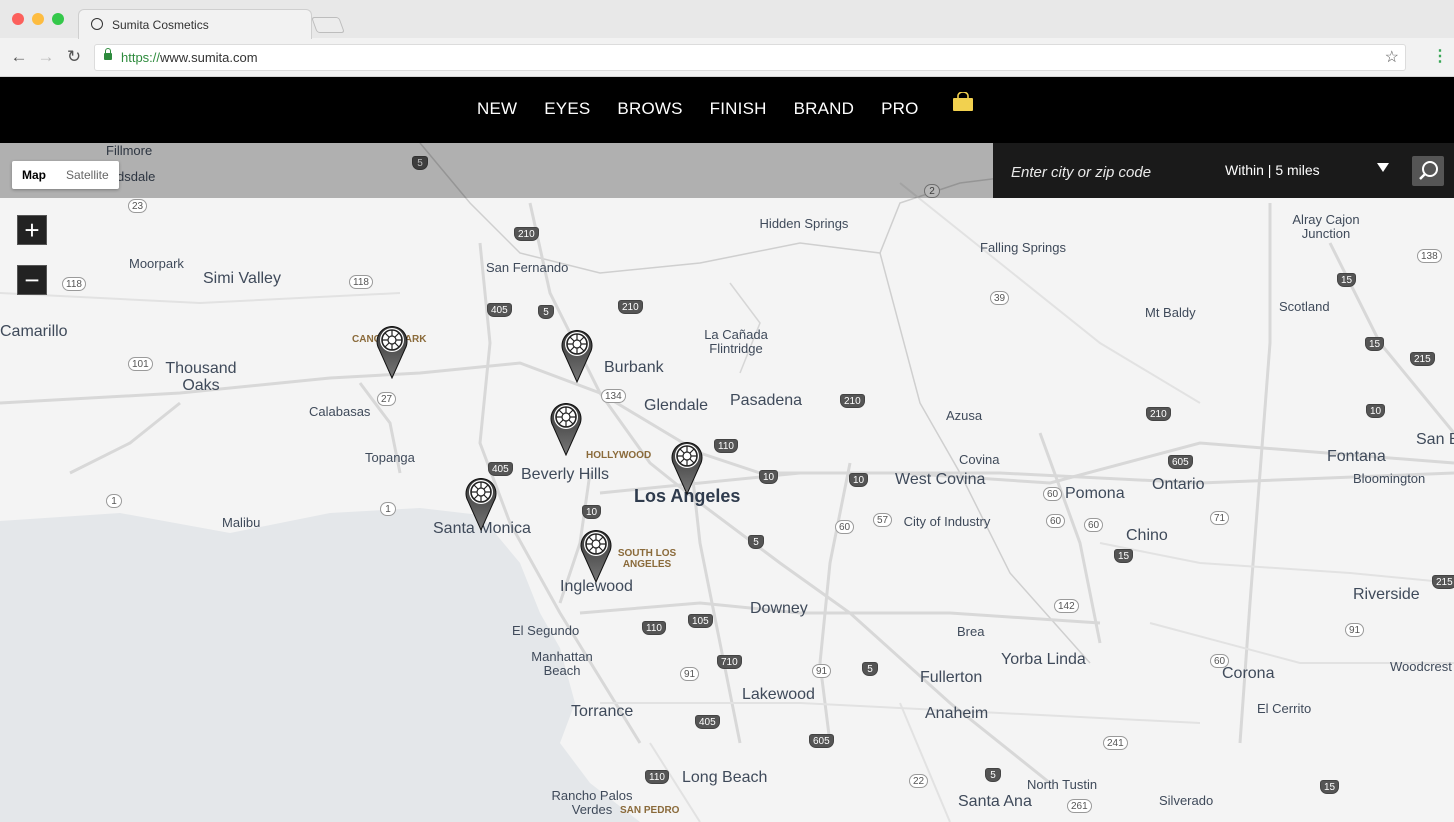 This screenshot has height=822, width=1454. I want to click on map-label: Pasadena, so click(766, 400).